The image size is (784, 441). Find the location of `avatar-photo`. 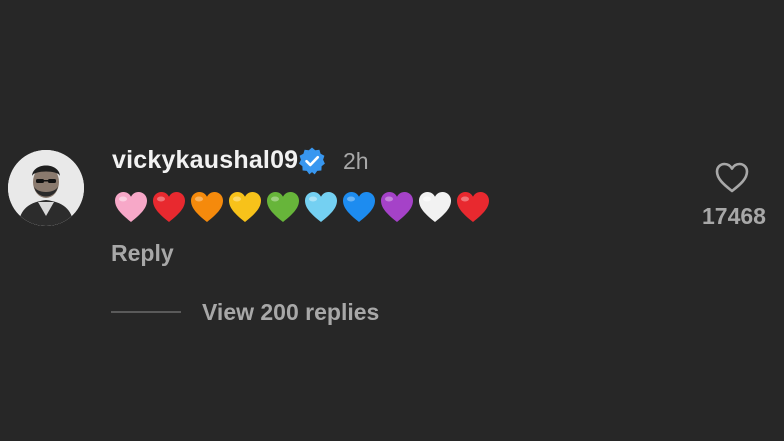

avatar-photo is located at coordinates (46, 188).